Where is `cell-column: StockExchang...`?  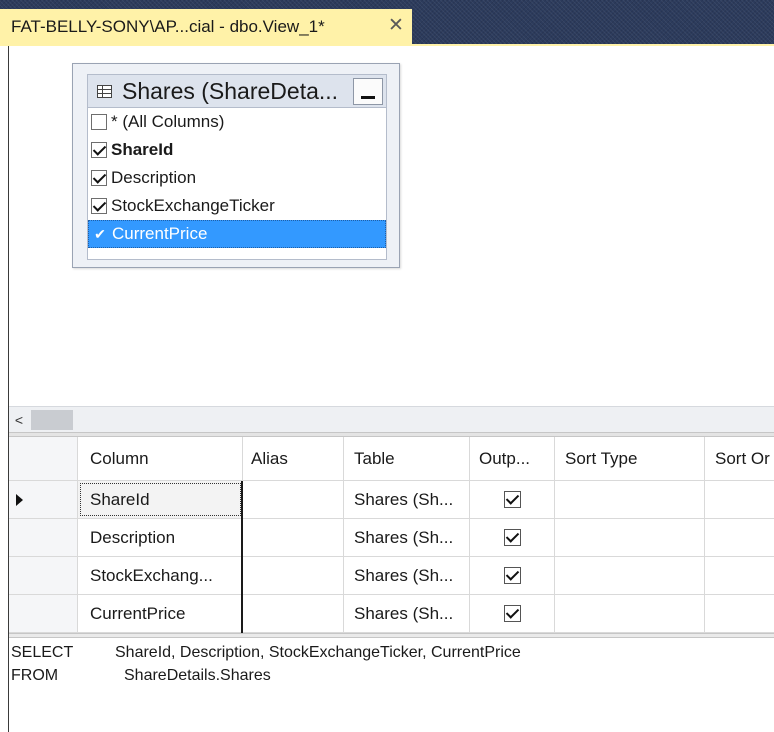 cell-column: StockExchang... is located at coordinates (160, 575).